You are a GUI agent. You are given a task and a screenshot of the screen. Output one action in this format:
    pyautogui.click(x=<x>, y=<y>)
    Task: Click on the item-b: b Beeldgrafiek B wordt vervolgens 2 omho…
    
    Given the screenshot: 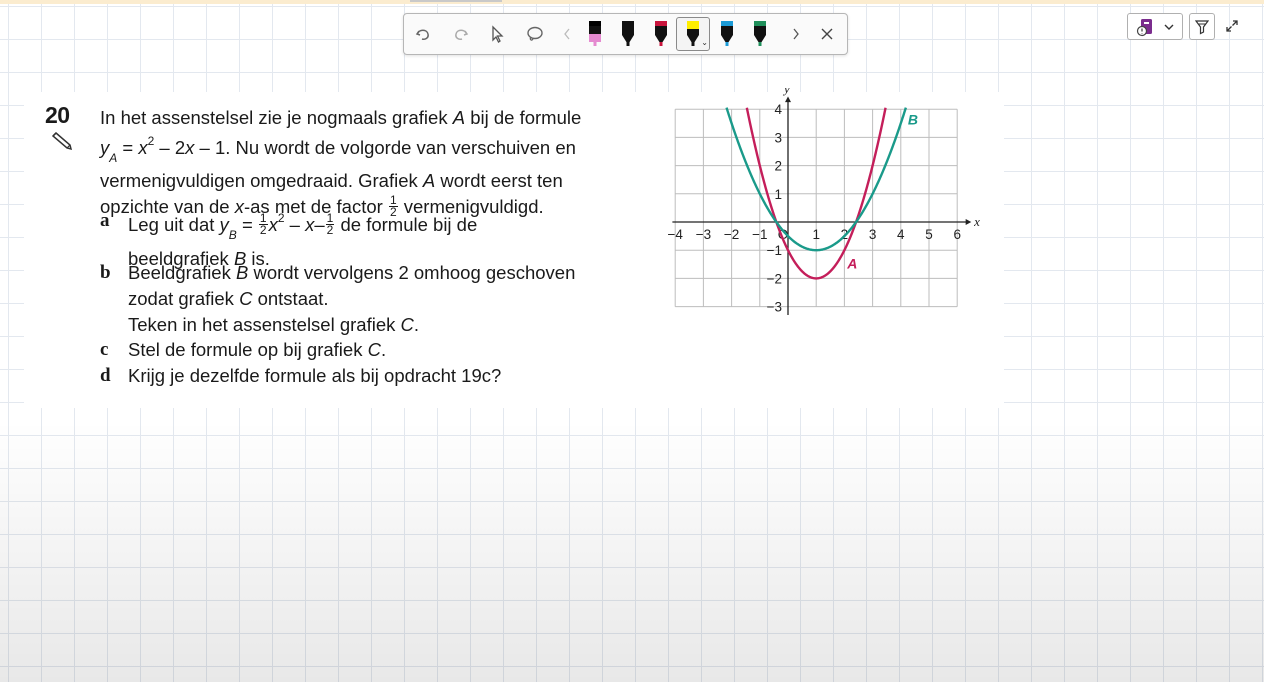 What is the action you would take?
    pyautogui.click(x=338, y=298)
    